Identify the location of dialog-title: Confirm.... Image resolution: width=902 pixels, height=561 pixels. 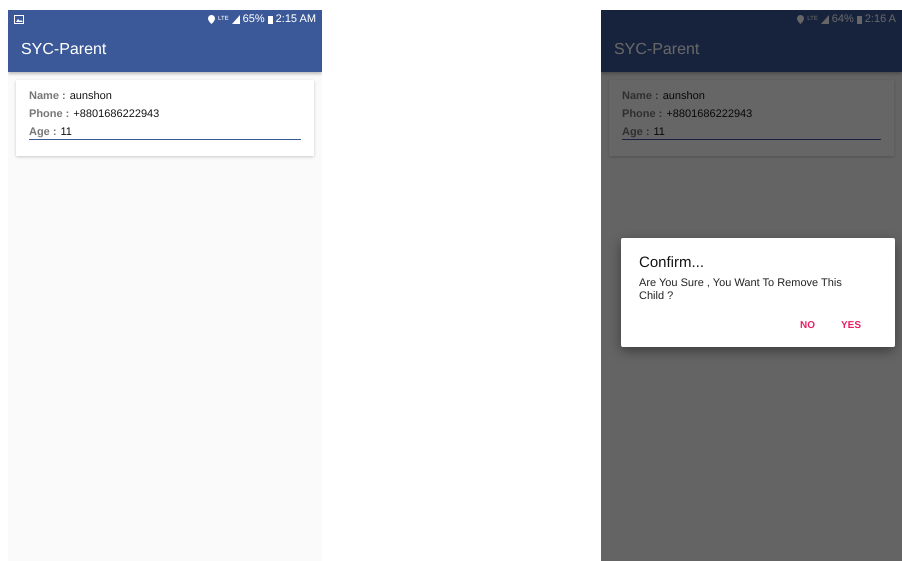
(672, 262).